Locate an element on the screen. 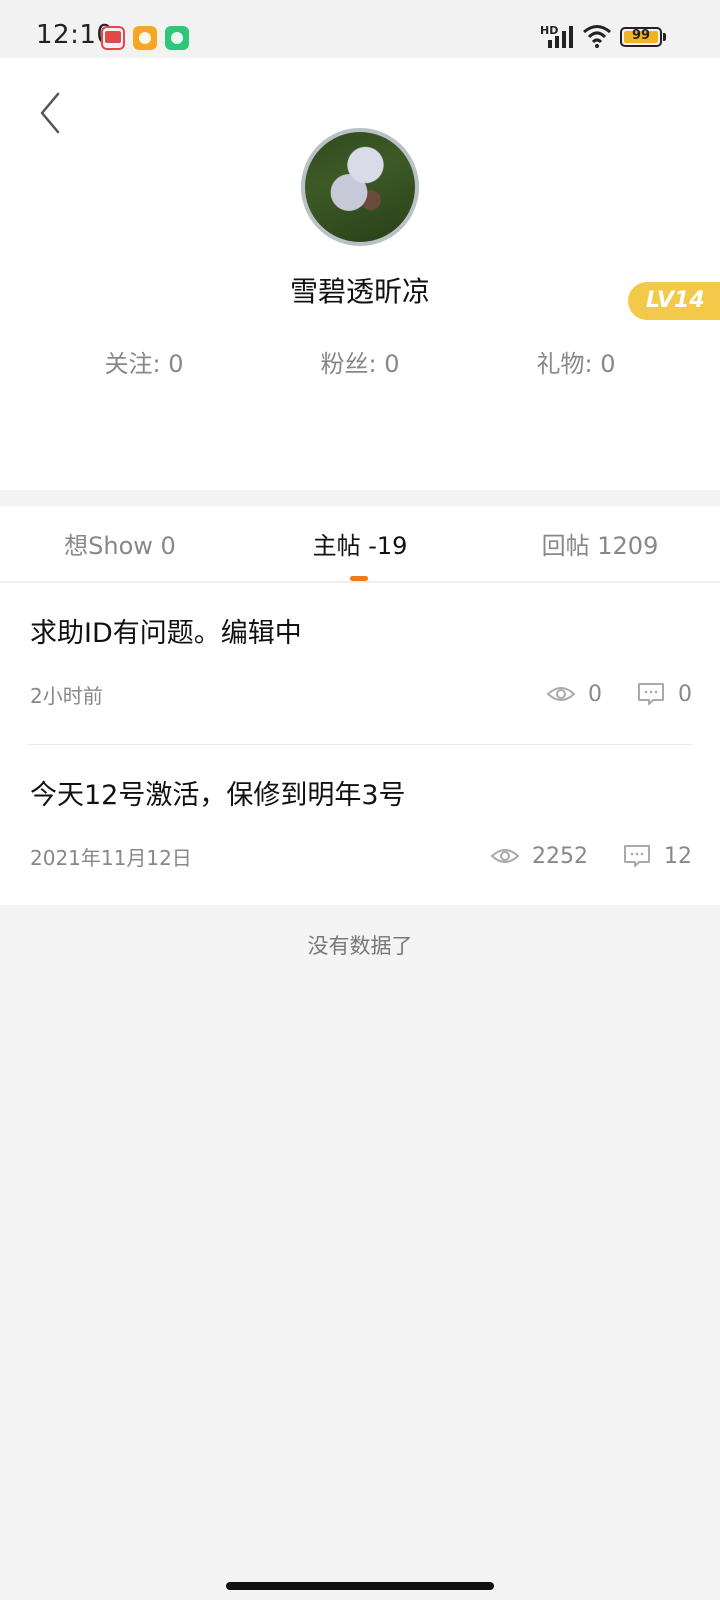 This screenshot has width=720, height=1600. shield-app-icon is located at coordinates (177, 38).